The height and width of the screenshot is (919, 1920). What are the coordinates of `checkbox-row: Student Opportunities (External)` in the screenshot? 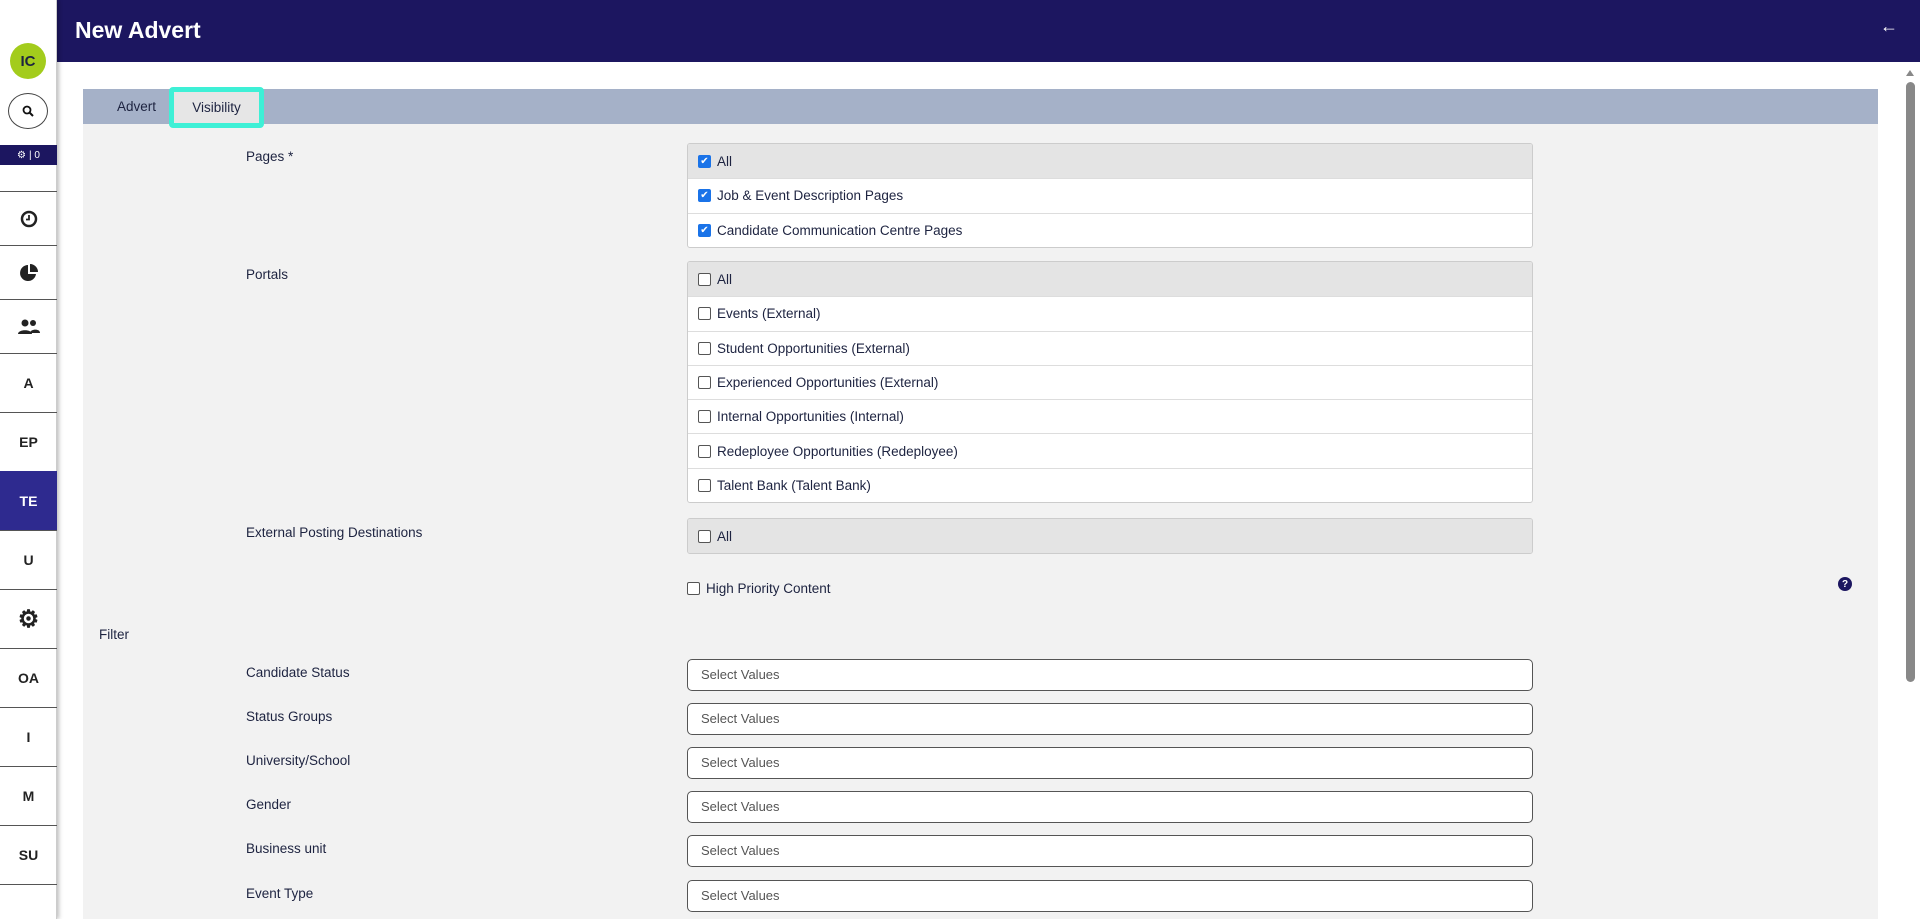 It's located at (1110, 347).